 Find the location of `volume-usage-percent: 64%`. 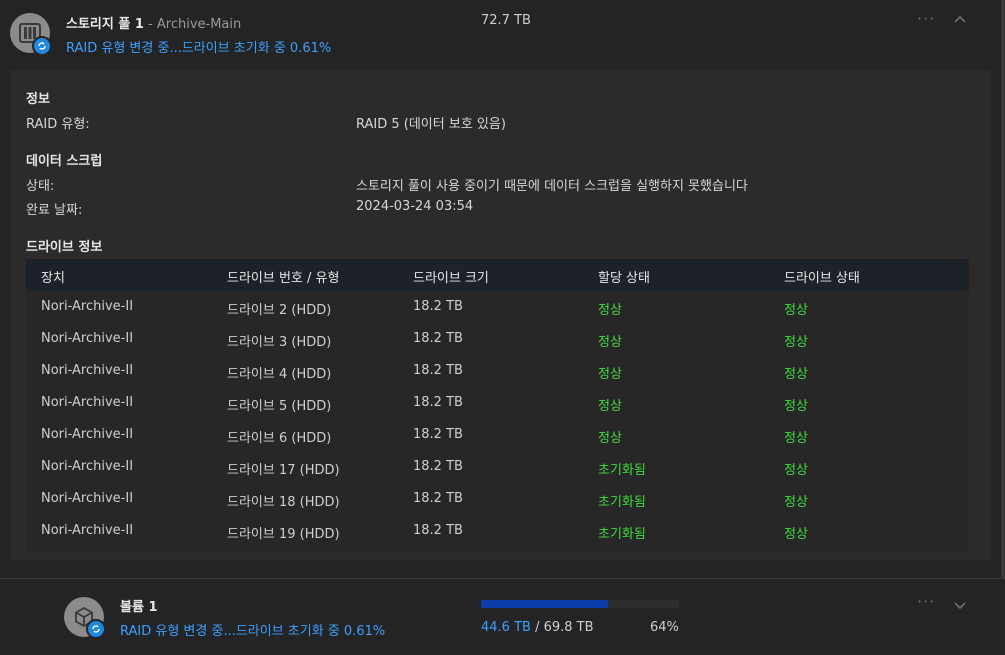

volume-usage-percent: 64% is located at coordinates (664, 627).